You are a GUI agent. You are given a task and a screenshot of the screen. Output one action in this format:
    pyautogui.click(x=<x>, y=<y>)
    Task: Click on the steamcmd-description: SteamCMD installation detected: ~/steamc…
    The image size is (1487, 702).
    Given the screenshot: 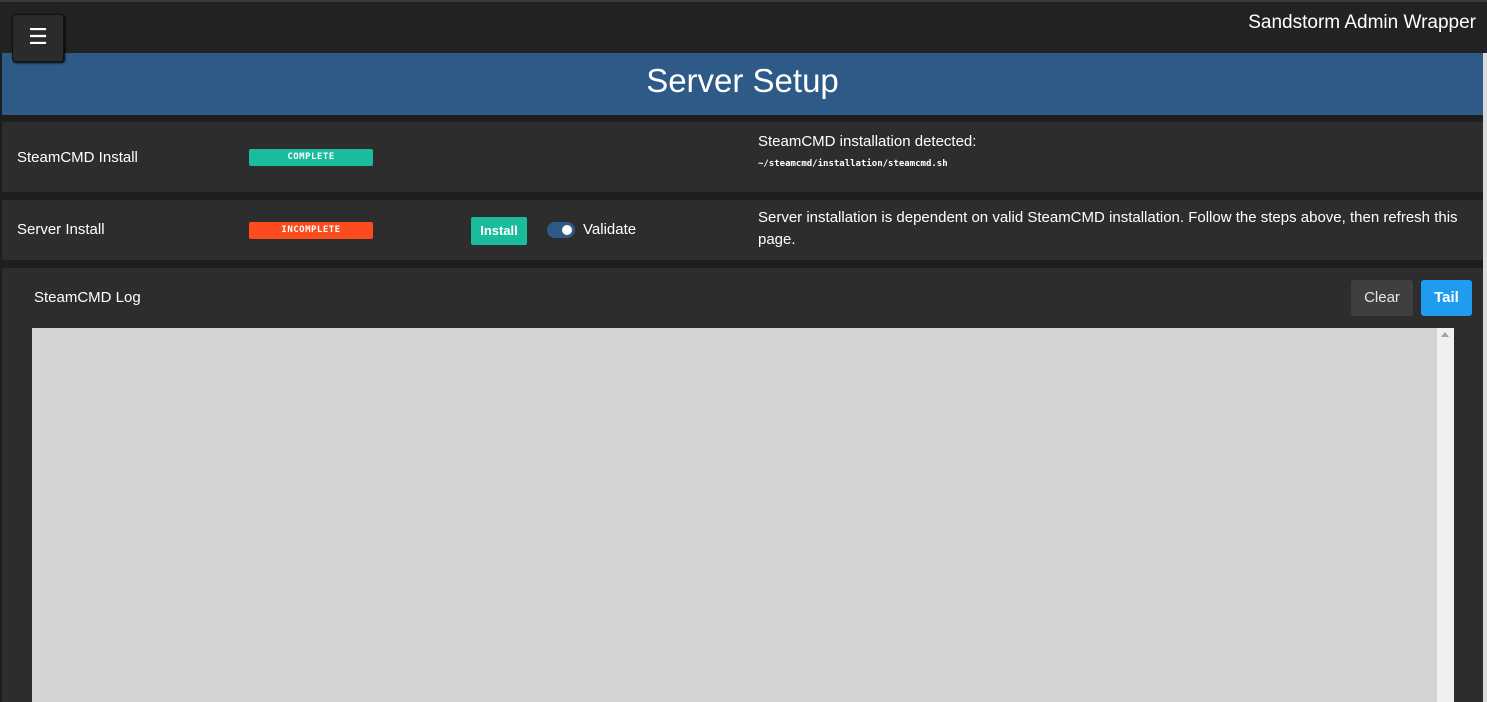 What is the action you would take?
    pyautogui.click(x=867, y=150)
    